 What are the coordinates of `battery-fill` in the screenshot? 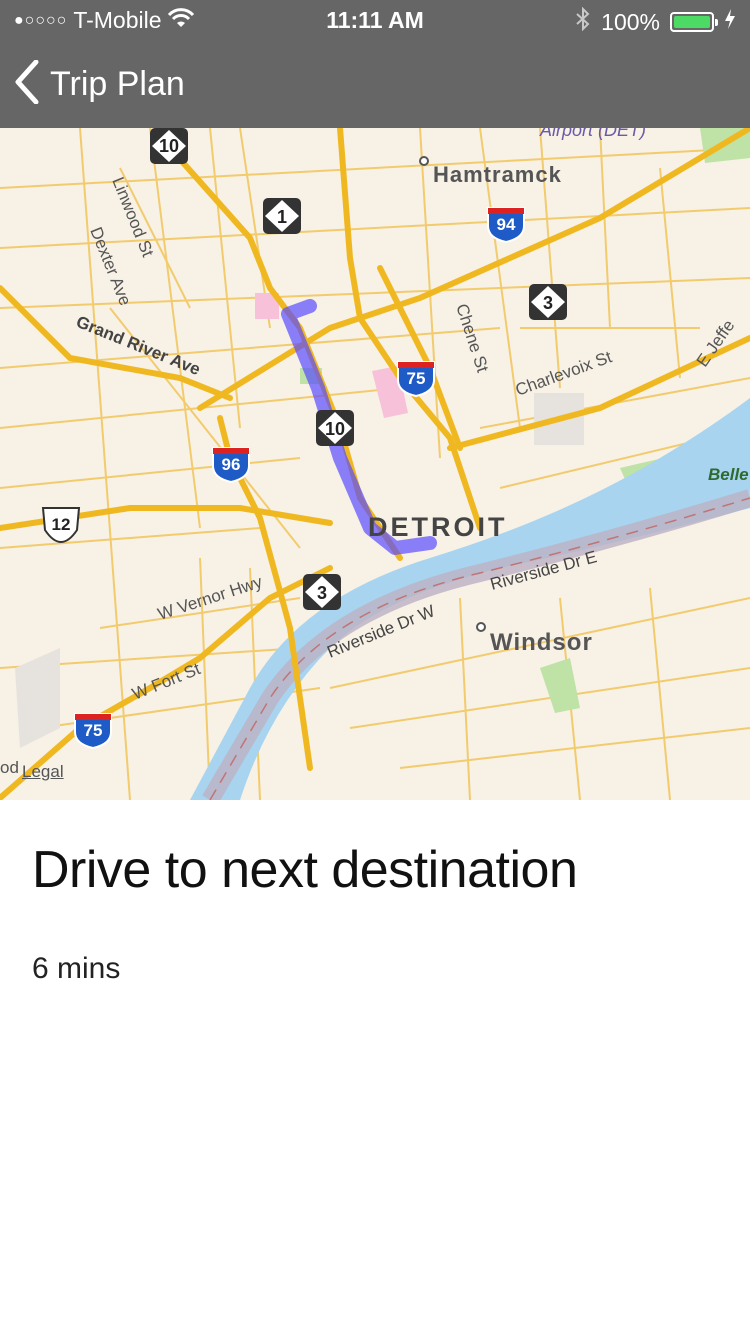 It's located at (692, 22).